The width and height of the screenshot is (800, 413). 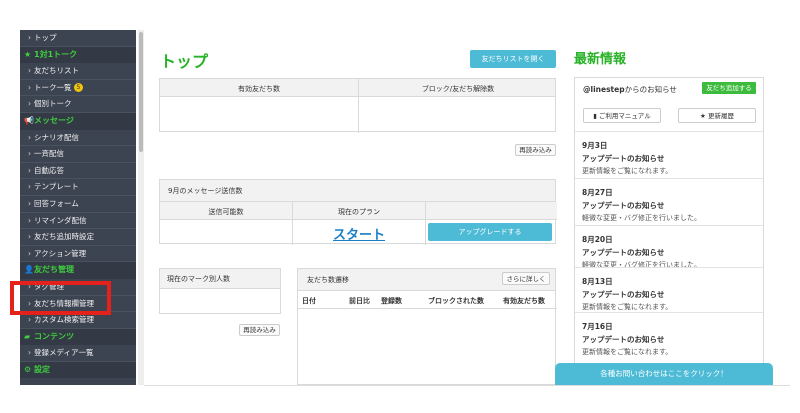 What do you see at coordinates (359, 233) in the screenshot?
I see `current-plan-link: スタート` at bounding box center [359, 233].